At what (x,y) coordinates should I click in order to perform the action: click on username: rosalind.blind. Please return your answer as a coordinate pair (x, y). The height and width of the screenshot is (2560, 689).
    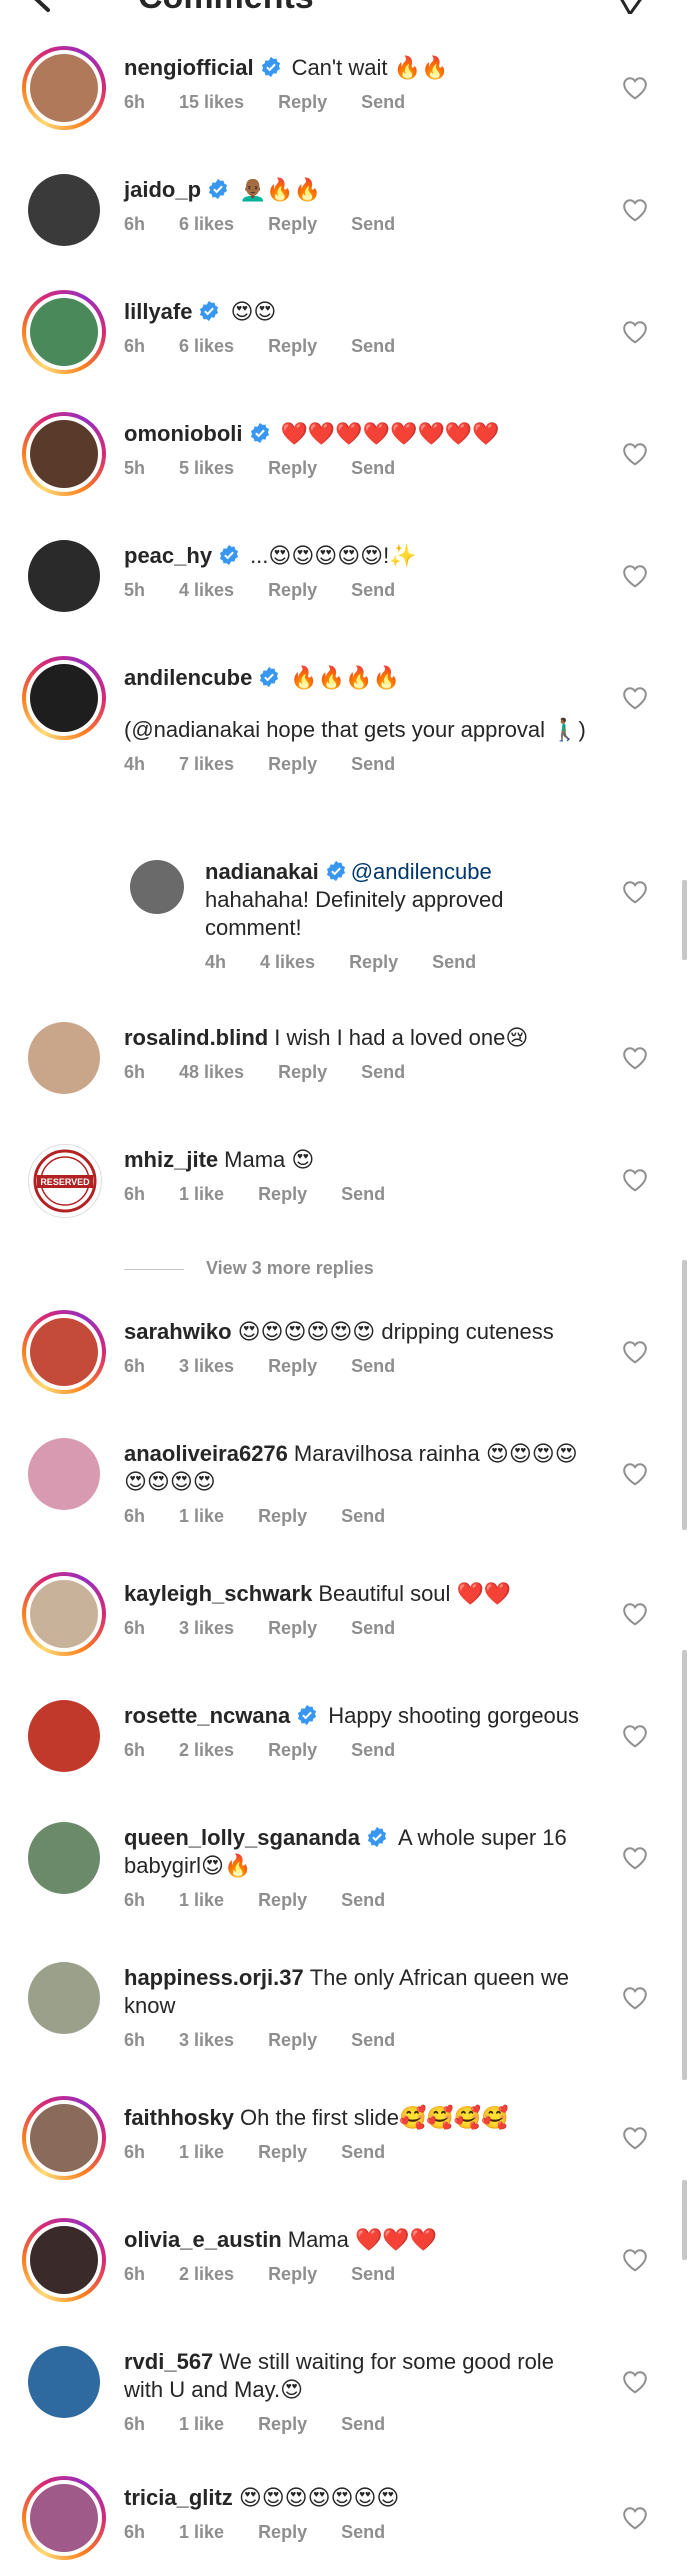
    Looking at the image, I should click on (196, 1037).